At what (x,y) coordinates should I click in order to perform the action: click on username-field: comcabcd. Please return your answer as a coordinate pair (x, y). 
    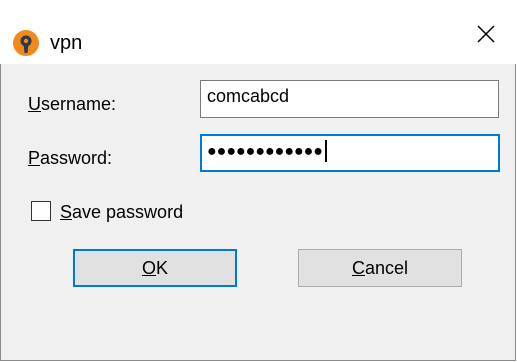
    Looking at the image, I should click on (349, 99).